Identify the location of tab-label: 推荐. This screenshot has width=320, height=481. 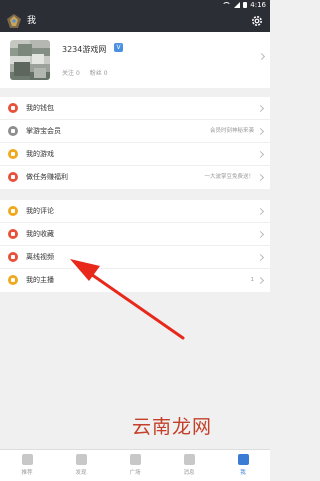
(27, 473).